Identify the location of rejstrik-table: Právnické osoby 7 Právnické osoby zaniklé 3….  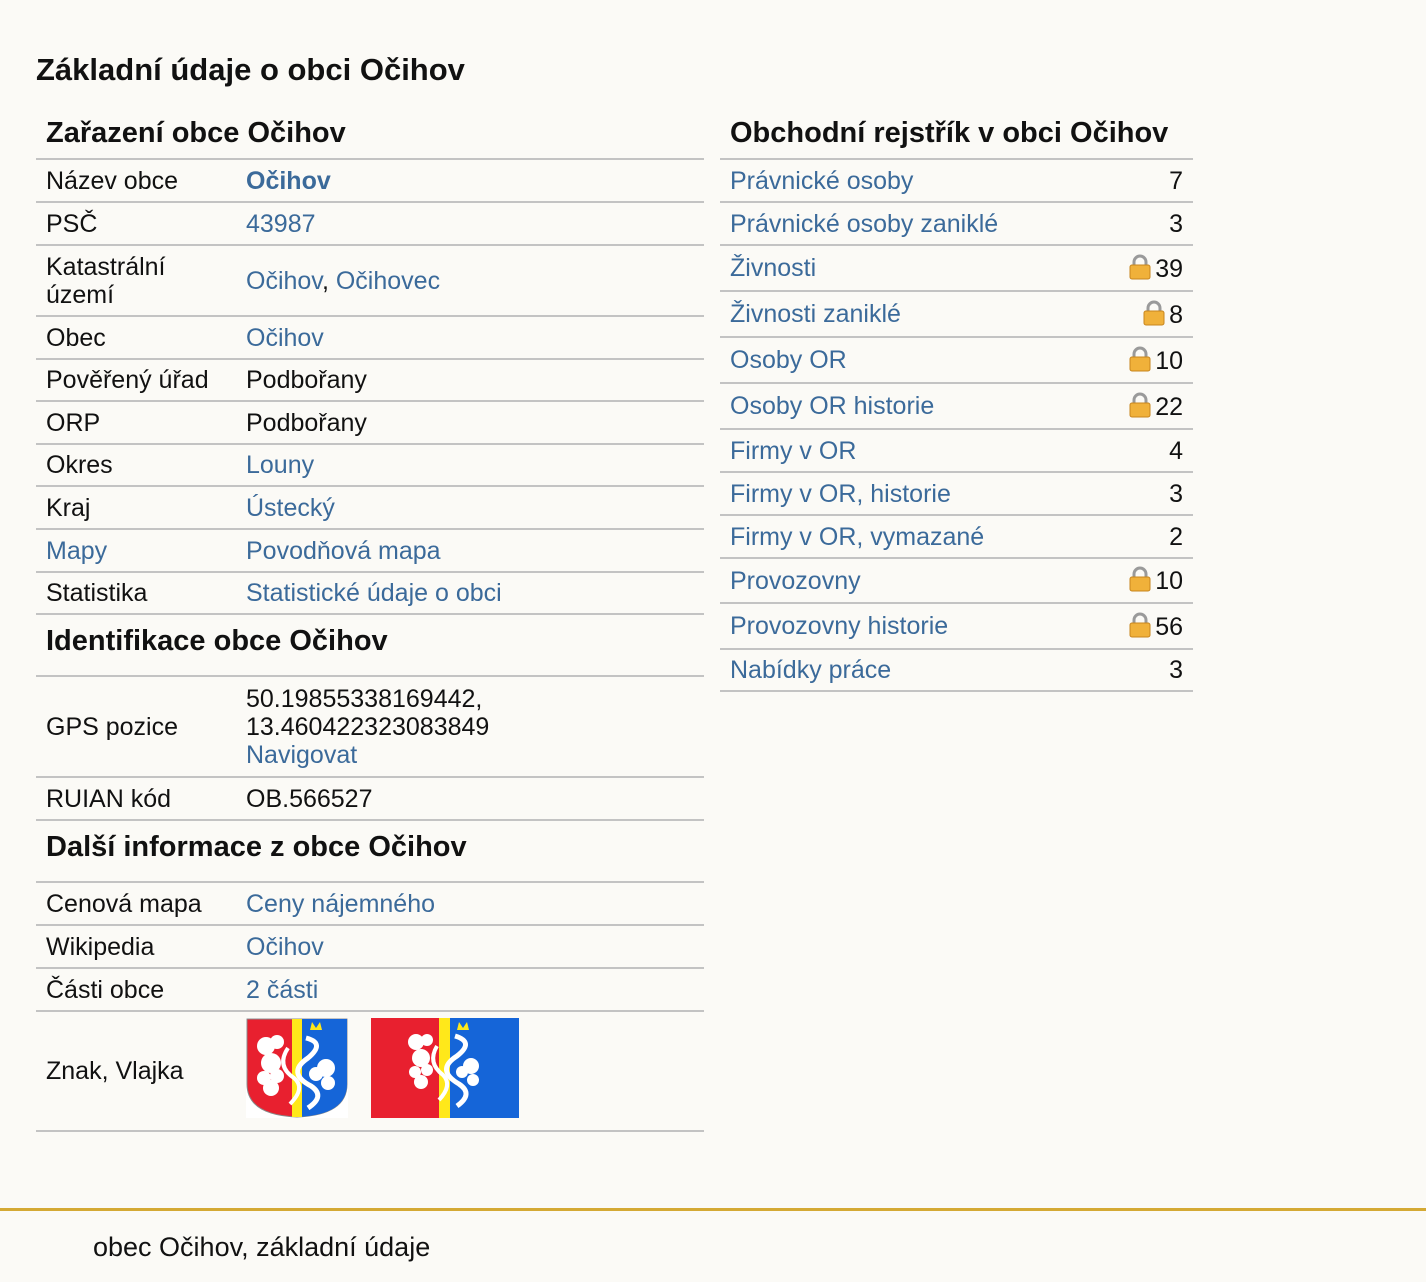
(956, 426).